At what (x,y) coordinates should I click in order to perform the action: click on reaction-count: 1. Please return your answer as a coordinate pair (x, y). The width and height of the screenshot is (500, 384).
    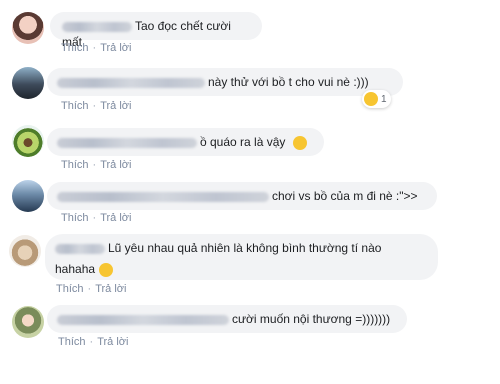
    Looking at the image, I should click on (384, 99).